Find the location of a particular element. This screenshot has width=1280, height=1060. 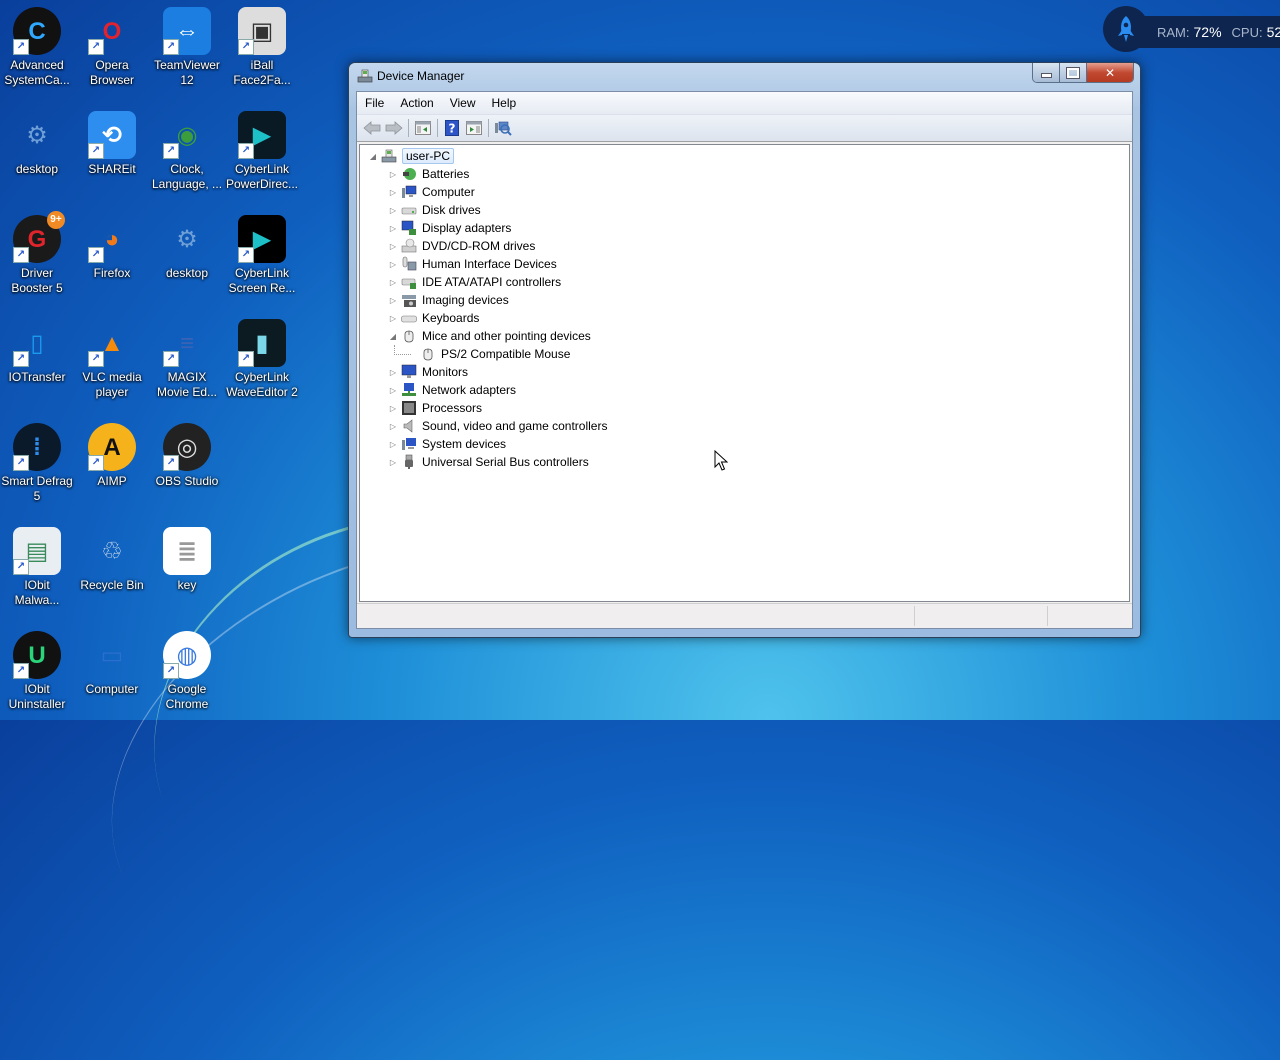

tree-category-label: Human Interface Devices is located at coordinates (489, 264).